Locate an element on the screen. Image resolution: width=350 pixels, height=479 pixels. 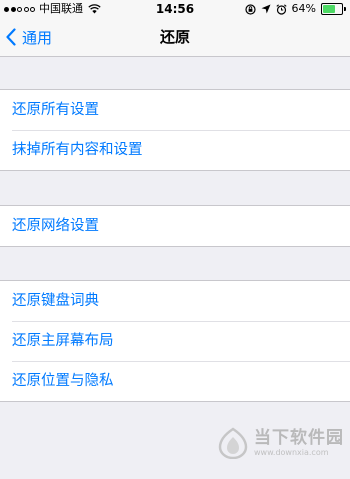
watermark: 当下软件园 www.downxia.com is located at coordinates (281, 443).